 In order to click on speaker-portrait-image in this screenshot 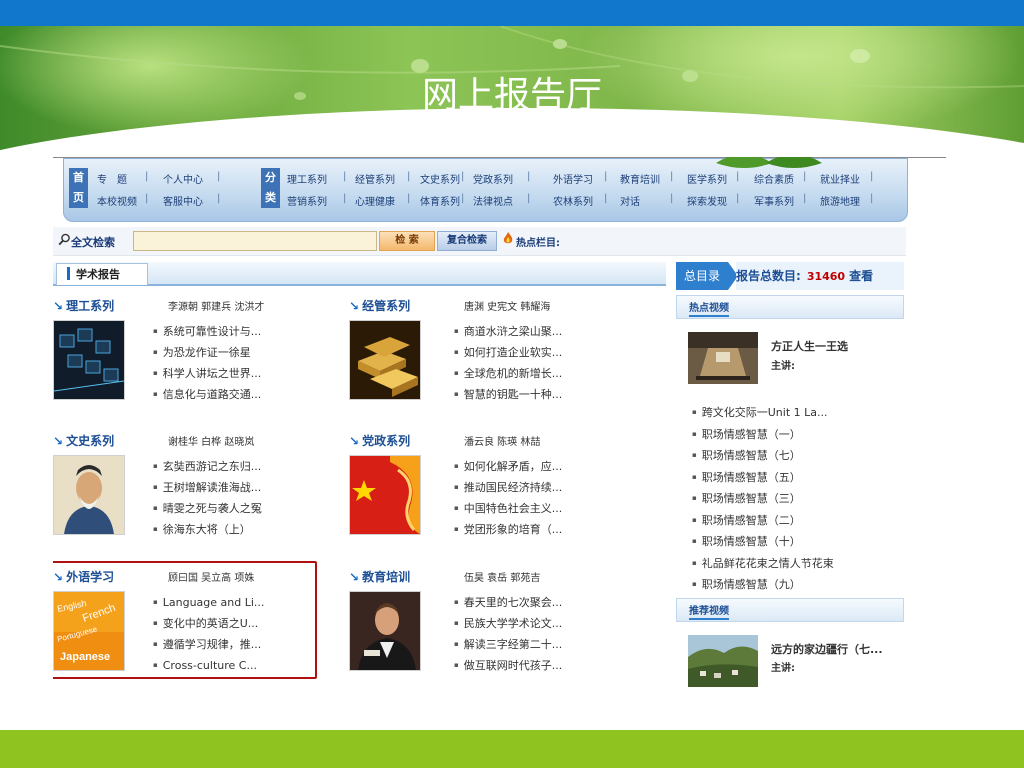, I will do `click(385, 631)`.